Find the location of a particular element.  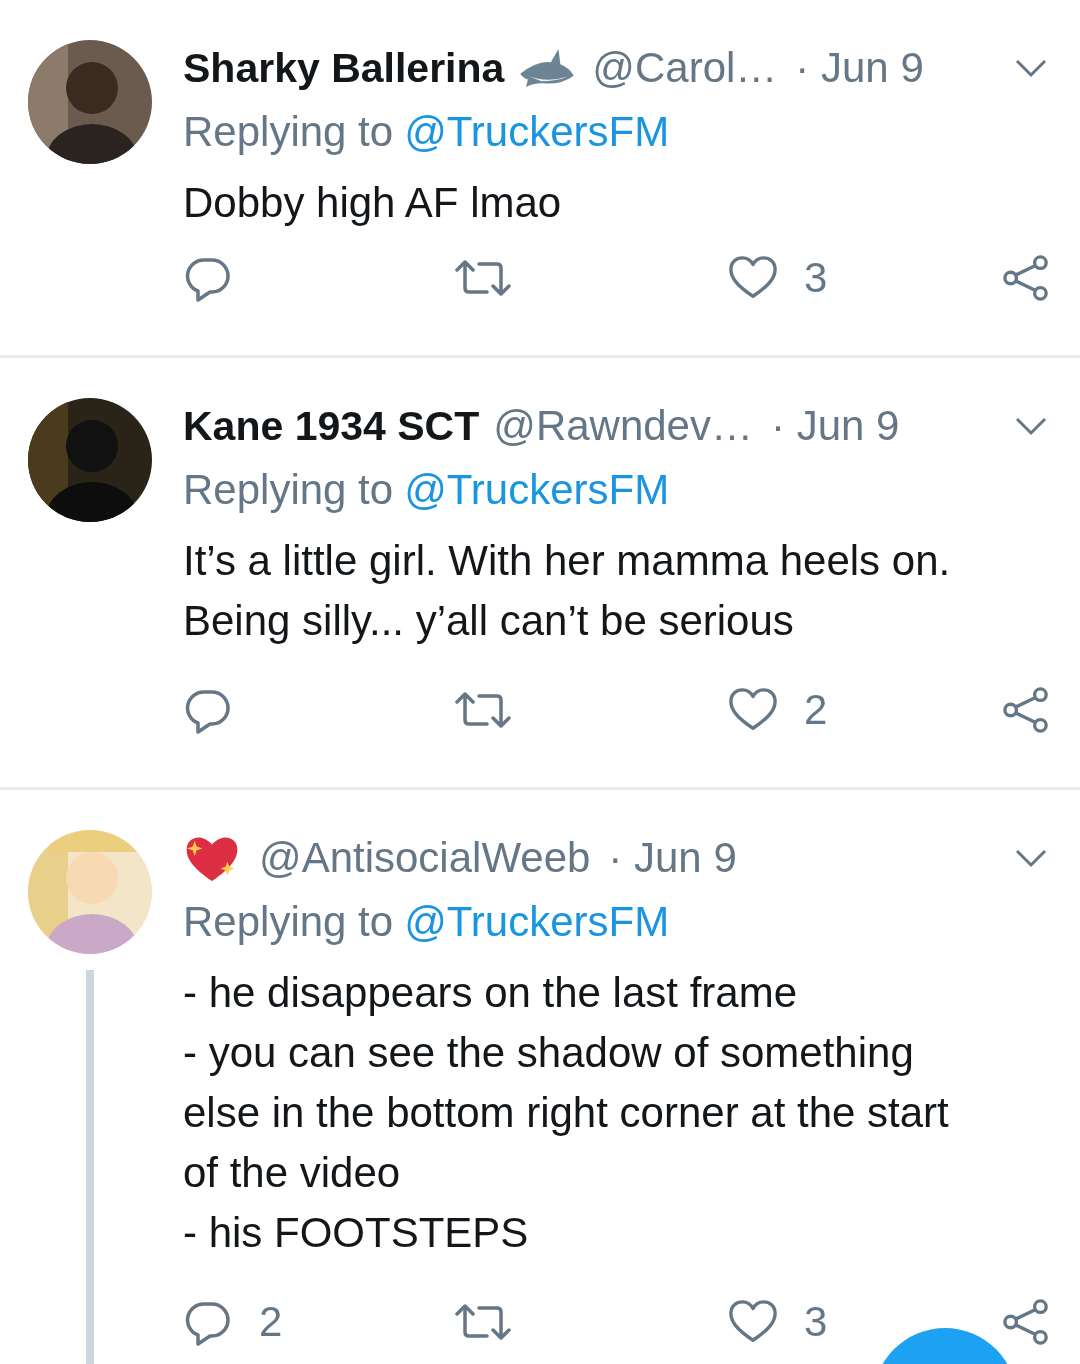

user-handle: @AntisocialWeeb is located at coordinates (425, 858).